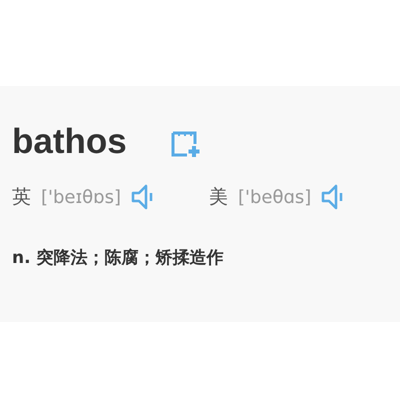 The image size is (400, 400). Describe the element at coordinates (118, 258) in the screenshot. I see `definition: n. 突降法；陈腐；矫揉造作` at that location.